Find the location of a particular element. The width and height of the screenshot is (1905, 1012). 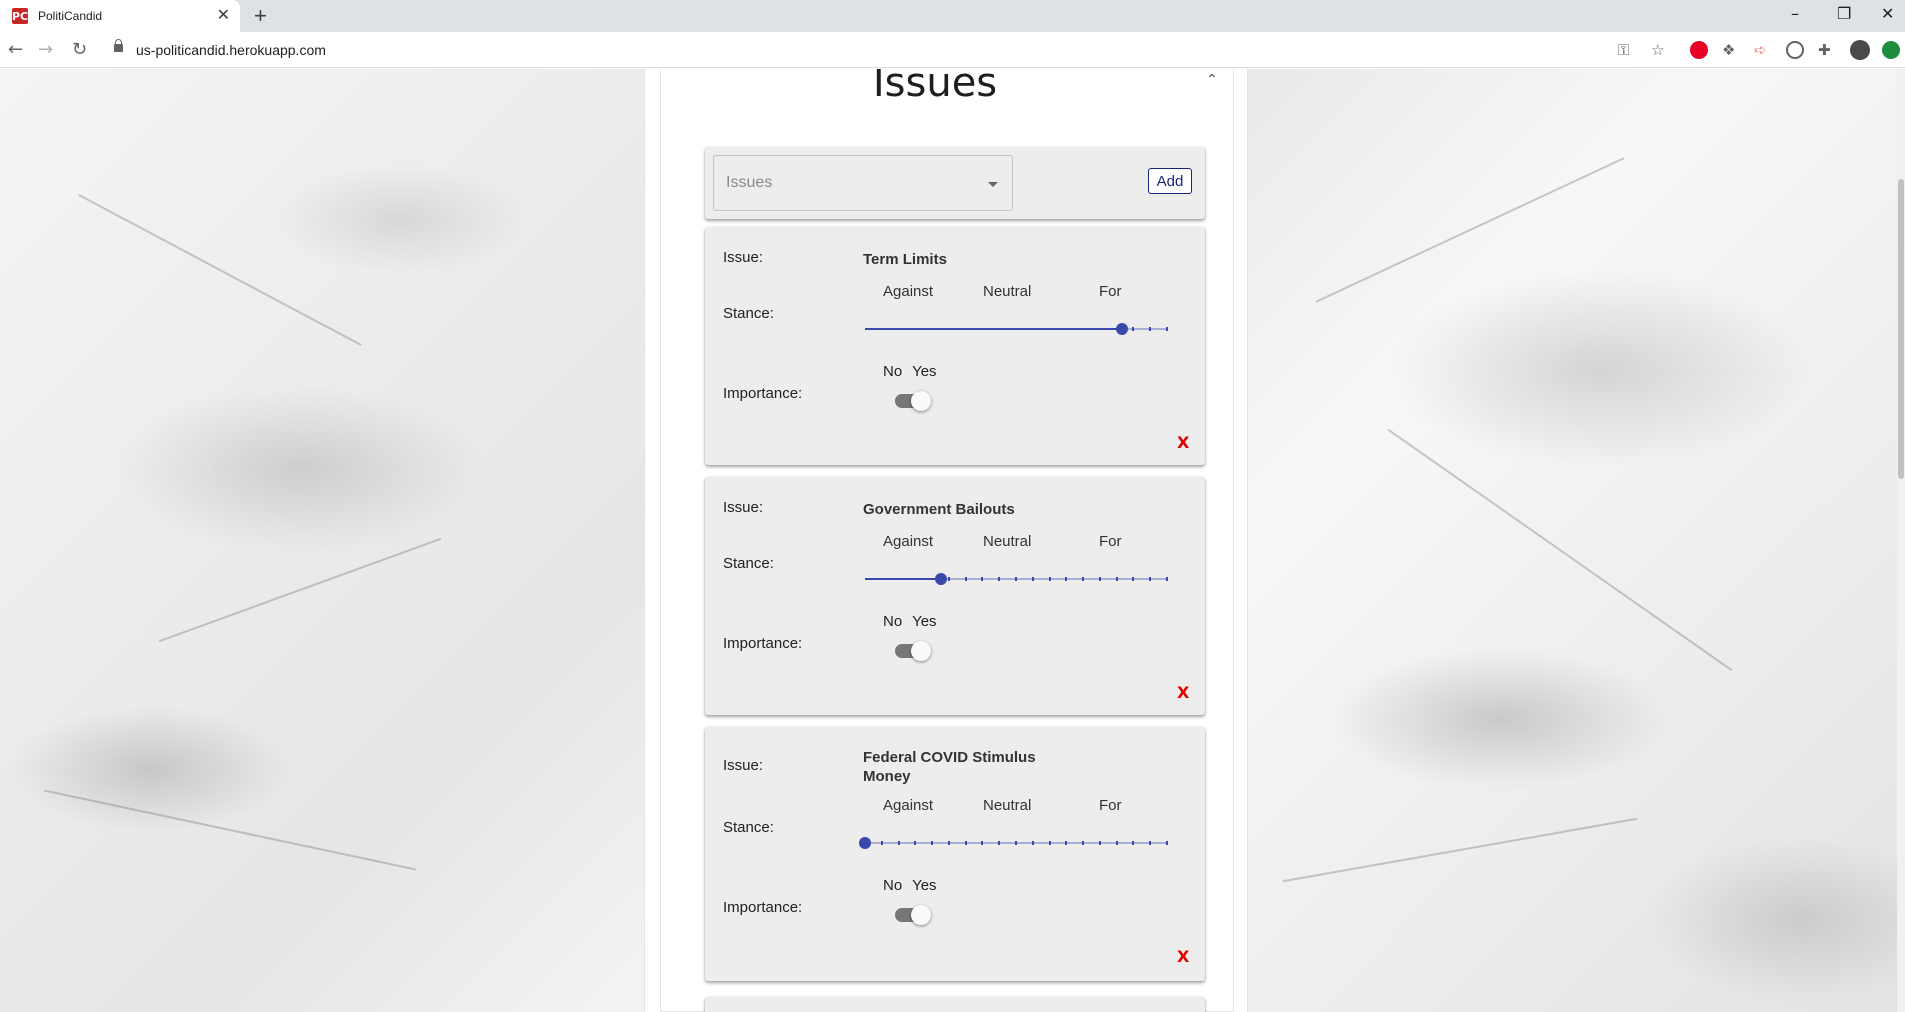

back-icon: ← is located at coordinates (15, 50).